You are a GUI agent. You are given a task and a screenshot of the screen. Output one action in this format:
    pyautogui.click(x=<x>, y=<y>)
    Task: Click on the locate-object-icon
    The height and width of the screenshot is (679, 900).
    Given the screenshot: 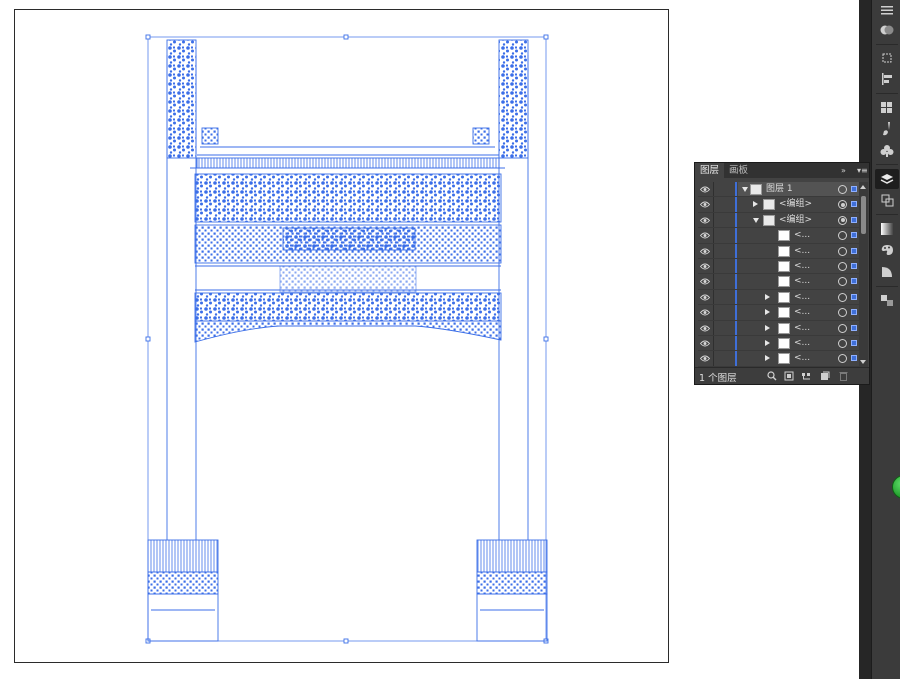 What is the action you would take?
    pyautogui.click(x=771, y=376)
    